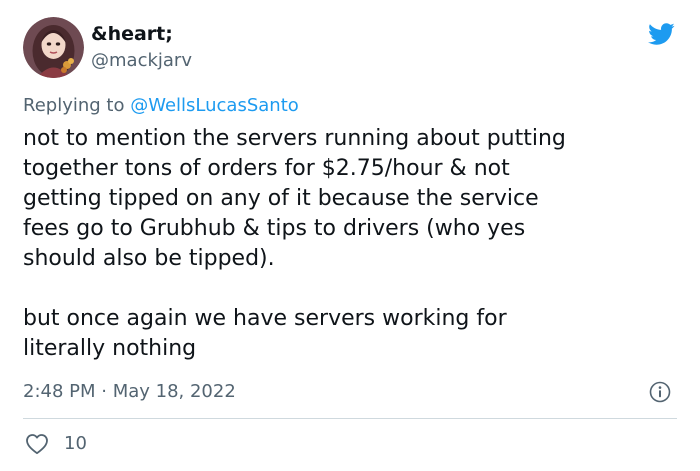 This screenshot has width=700, height=471. What do you see at coordinates (660, 392) in the screenshot?
I see `info-icon` at bounding box center [660, 392].